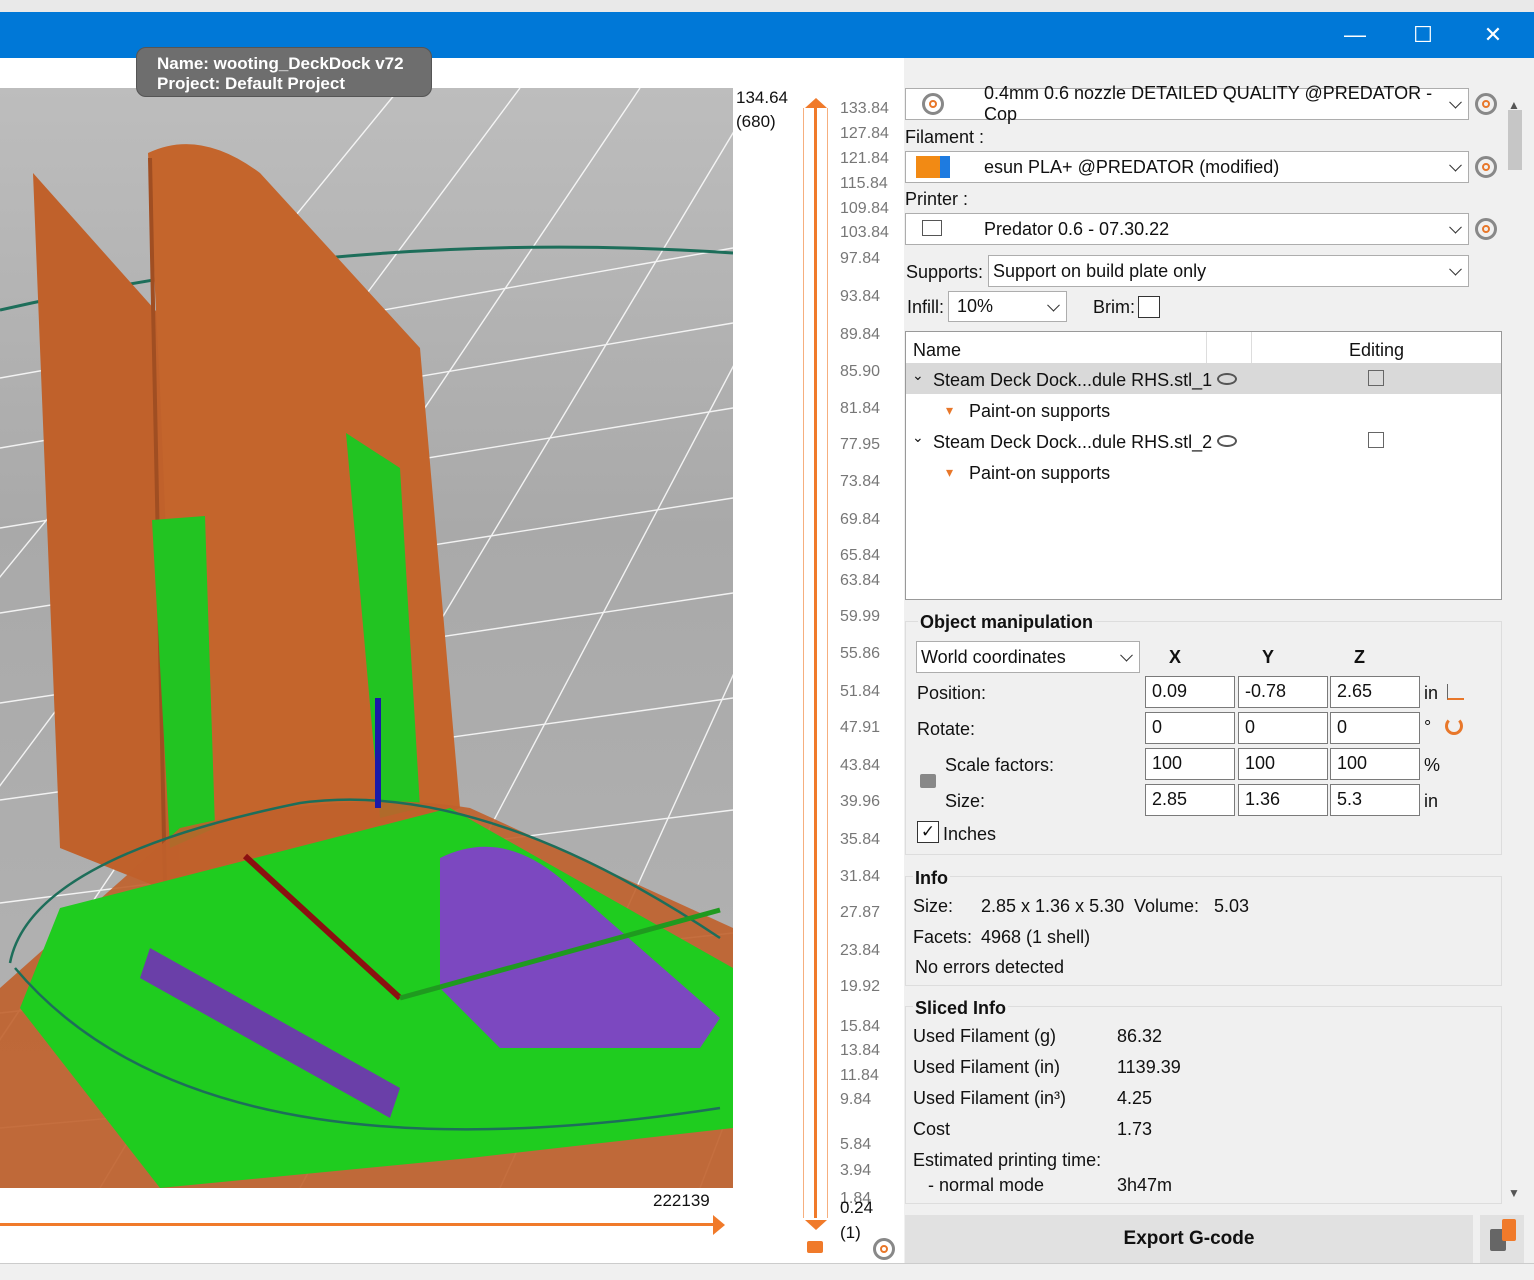  What do you see at coordinates (1190, 800) in the screenshot?
I see `size-x-input: 2.85` at bounding box center [1190, 800].